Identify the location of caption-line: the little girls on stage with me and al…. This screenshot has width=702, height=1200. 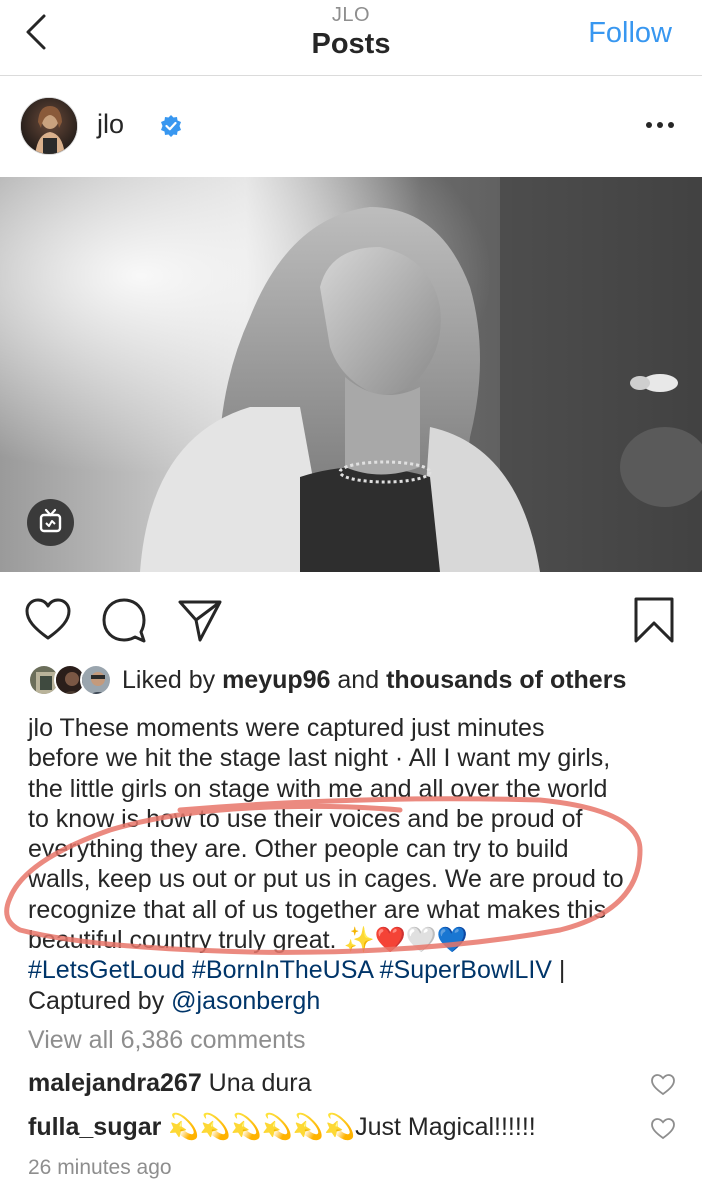
(318, 788).